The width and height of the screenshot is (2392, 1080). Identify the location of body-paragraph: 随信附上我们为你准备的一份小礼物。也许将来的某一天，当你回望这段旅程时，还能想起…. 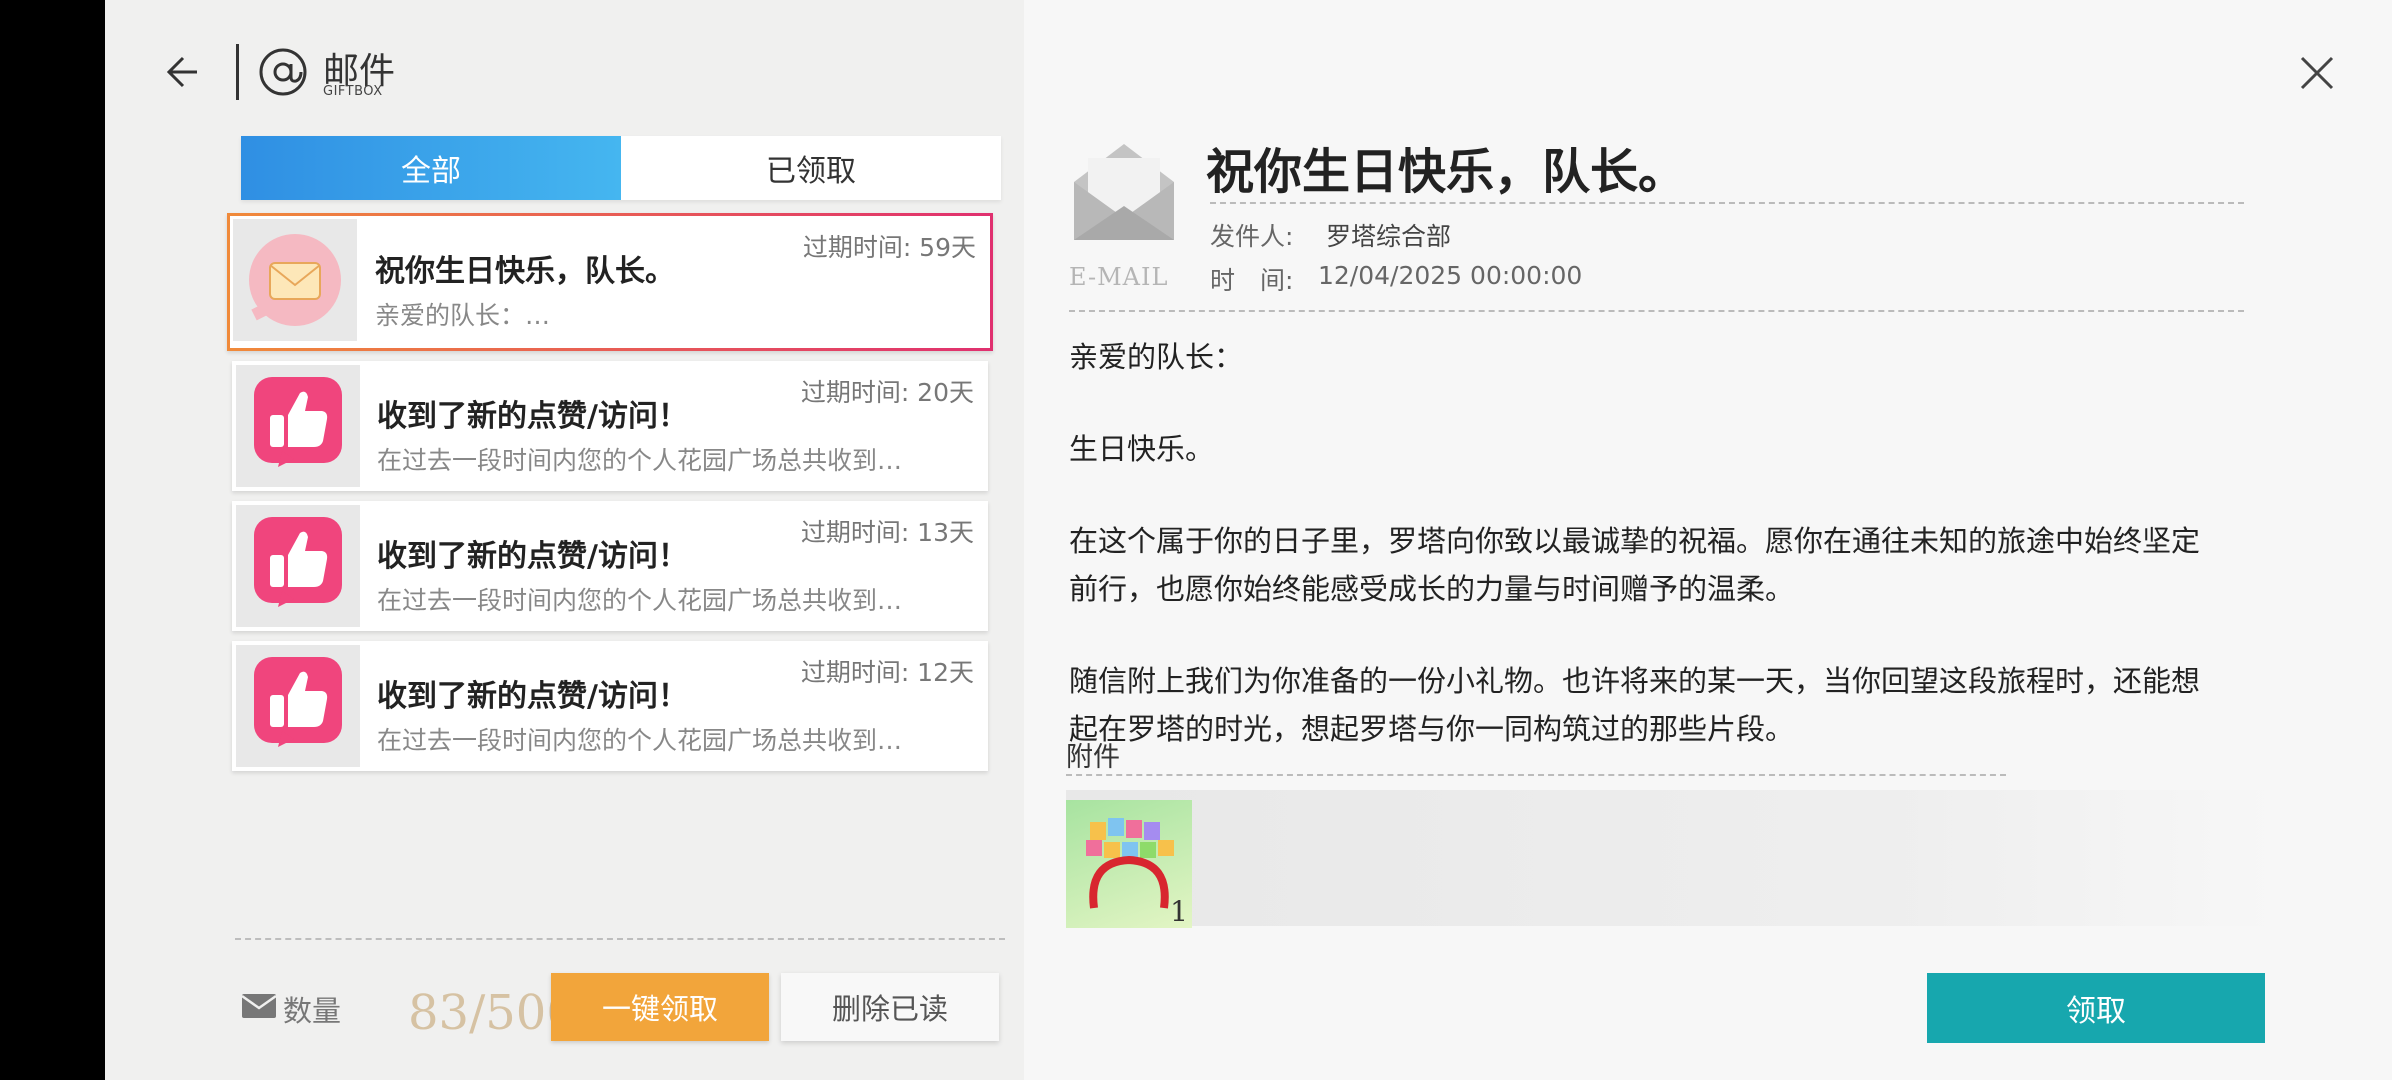
(1635, 705).